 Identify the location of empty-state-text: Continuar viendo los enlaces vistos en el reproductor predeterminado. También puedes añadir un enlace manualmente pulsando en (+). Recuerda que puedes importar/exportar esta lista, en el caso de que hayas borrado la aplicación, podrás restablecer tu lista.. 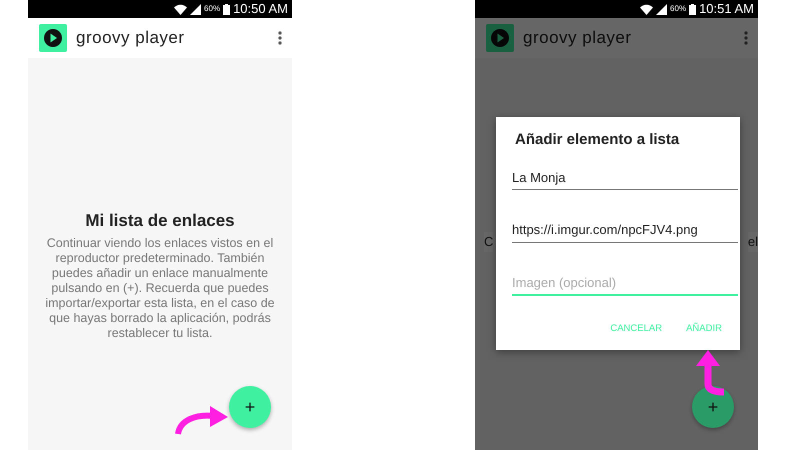
(160, 288).